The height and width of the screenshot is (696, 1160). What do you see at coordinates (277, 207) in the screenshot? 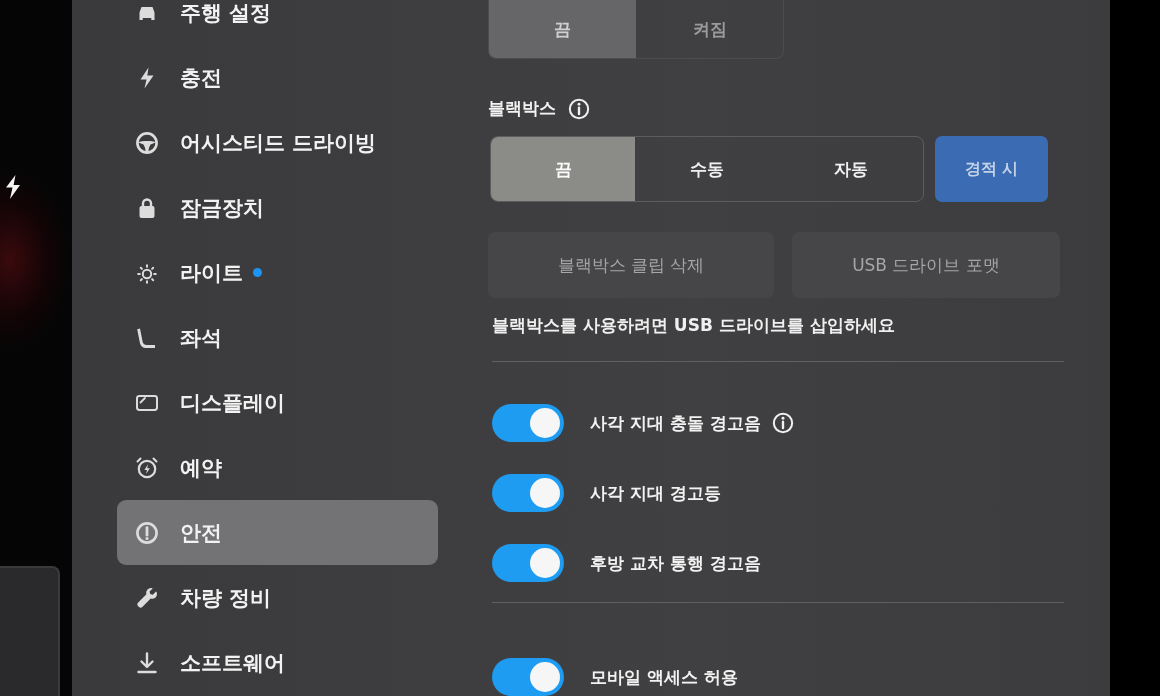
I see `sidebar-item: 잠금장치` at bounding box center [277, 207].